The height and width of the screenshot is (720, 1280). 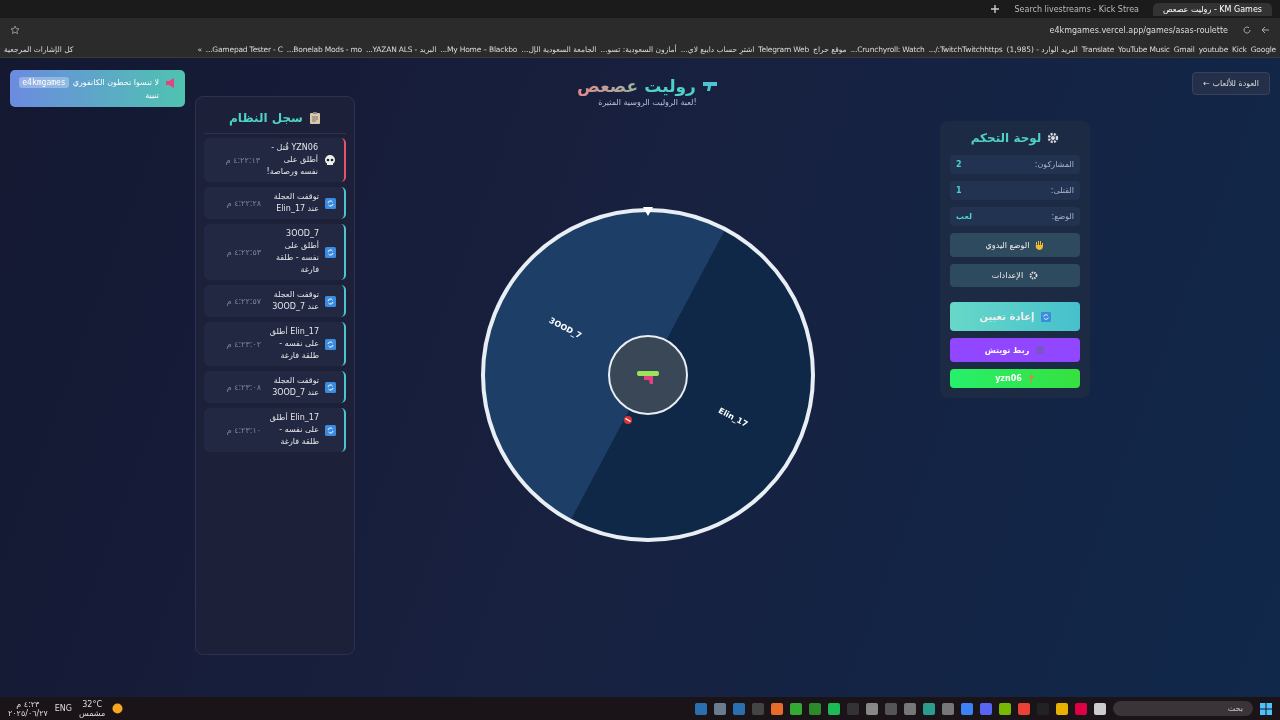 I want to click on stat-label: الوضع:, so click(x=1062, y=216).